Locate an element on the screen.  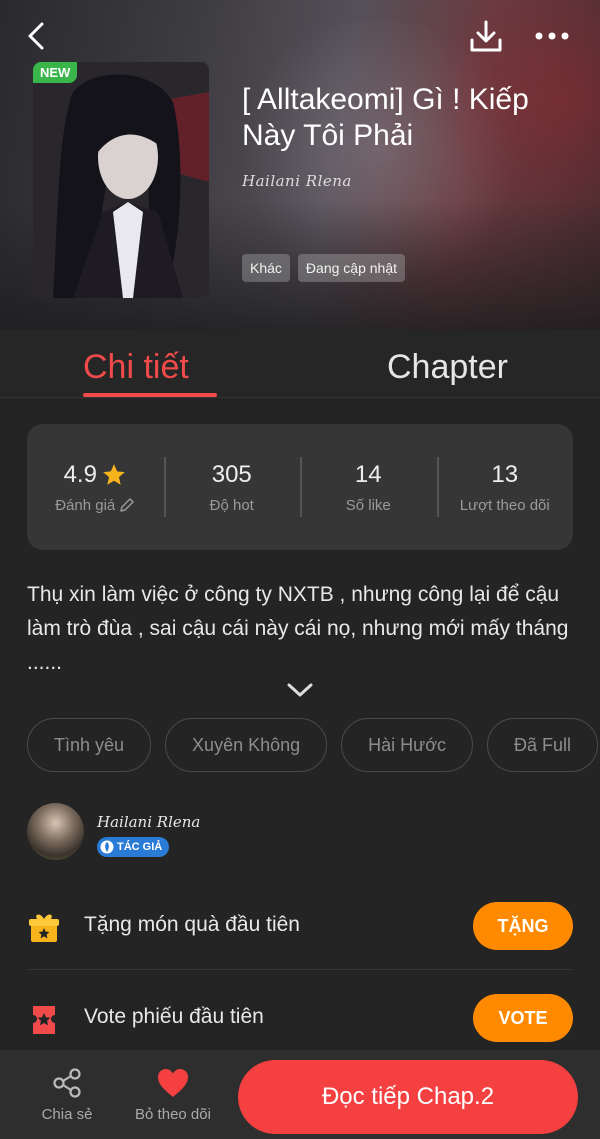
content-tabs: Chi tiết Chapter is located at coordinates (300, 364).